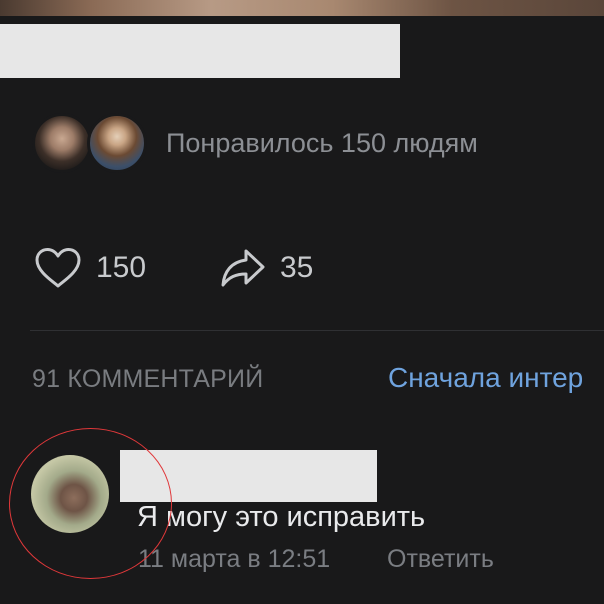 The image size is (604, 604). Describe the element at coordinates (440, 559) in the screenshot. I see `reply-button: Ответить` at that location.